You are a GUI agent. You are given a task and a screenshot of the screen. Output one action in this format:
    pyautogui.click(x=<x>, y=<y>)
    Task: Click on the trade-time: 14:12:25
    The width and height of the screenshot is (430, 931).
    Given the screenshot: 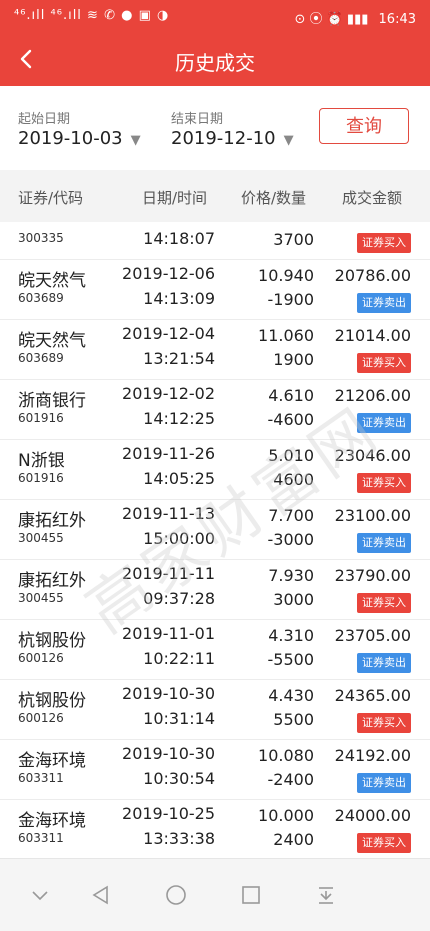 What is the action you would take?
    pyautogui.click(x=179, y=418)
    